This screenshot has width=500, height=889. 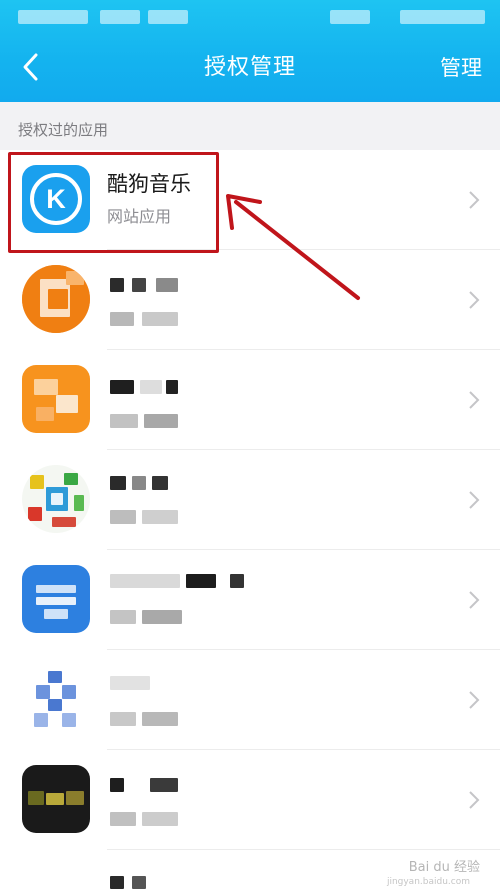 What do you see at coordinates (63, 130) in the screenshot?
I see `section-label: 授权过的应用` at bounding box center [63, 130].